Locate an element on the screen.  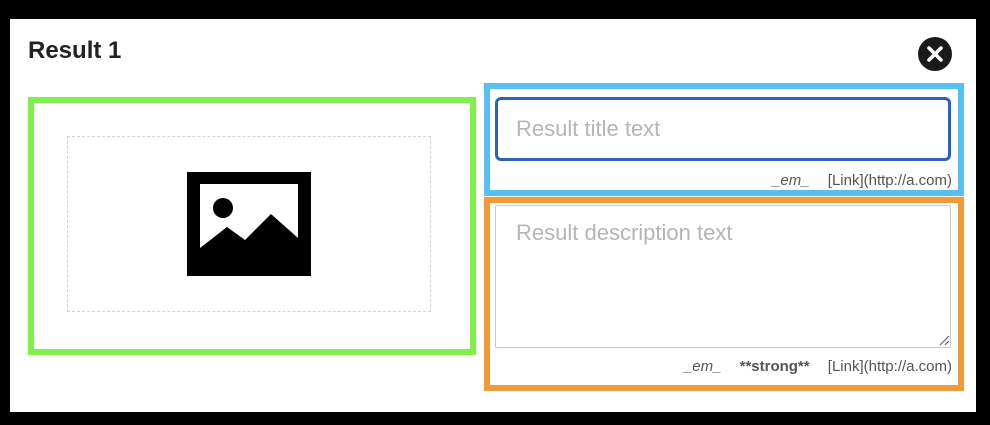
close-button is located at coordinates (935, 54).